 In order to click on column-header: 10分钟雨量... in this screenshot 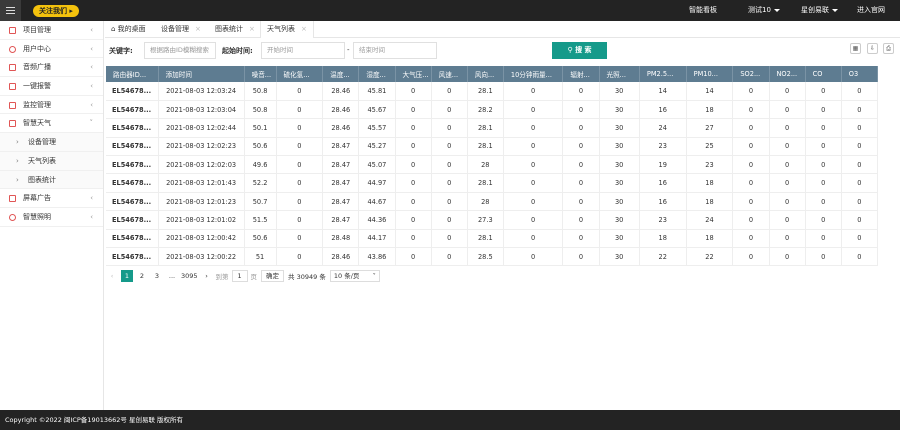, I will do `click(533, 74)`.